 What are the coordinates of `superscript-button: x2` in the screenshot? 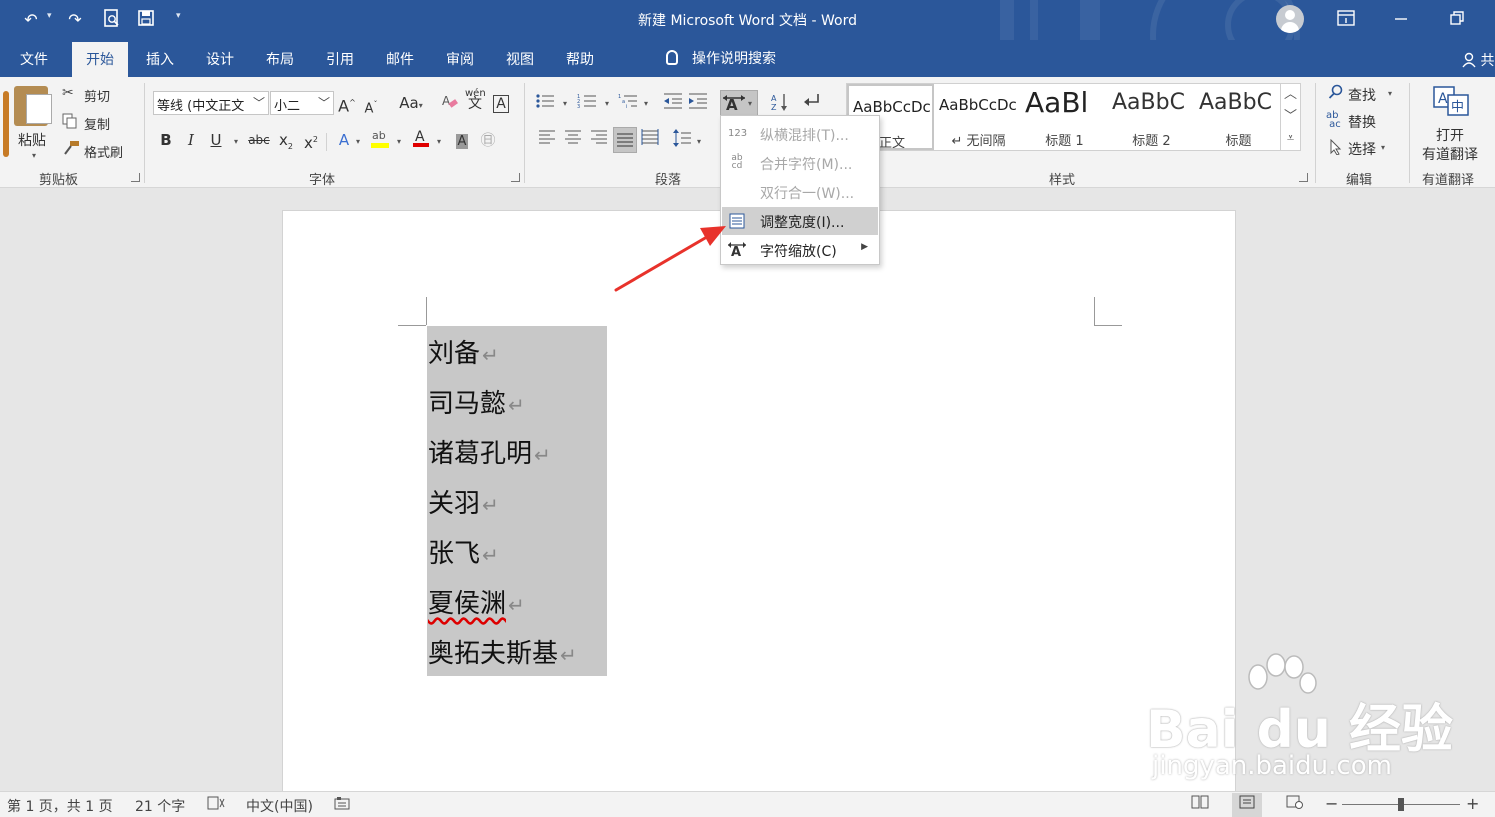 It's located at (311, 140).